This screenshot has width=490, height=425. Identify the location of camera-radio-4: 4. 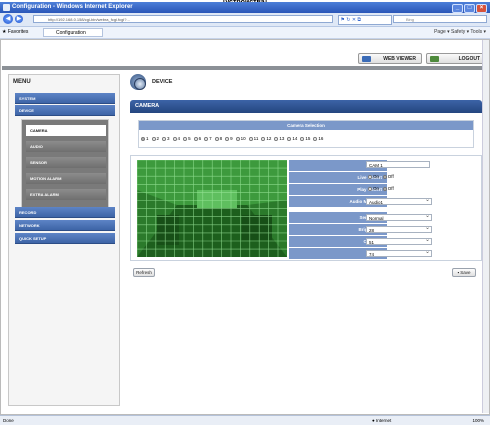
(176, 138).